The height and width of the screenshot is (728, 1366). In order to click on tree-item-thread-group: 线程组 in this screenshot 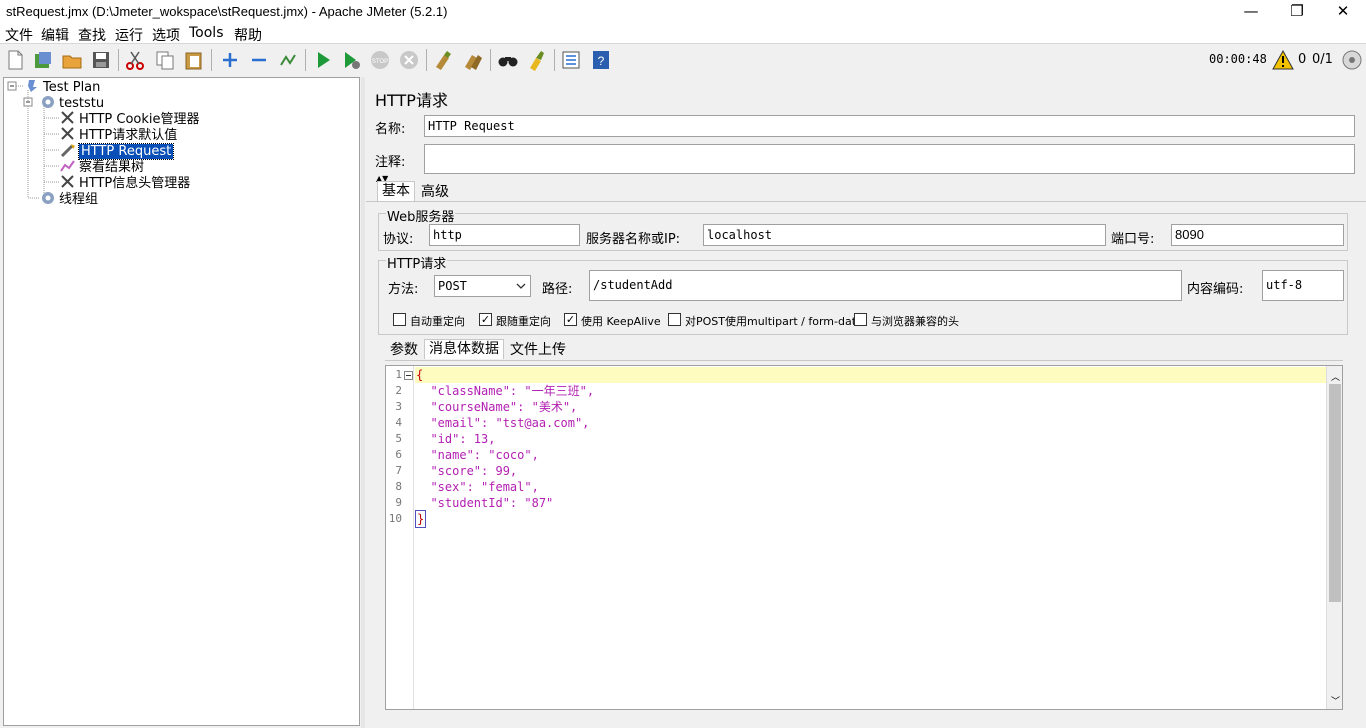, I will do `click(69, 199)`.